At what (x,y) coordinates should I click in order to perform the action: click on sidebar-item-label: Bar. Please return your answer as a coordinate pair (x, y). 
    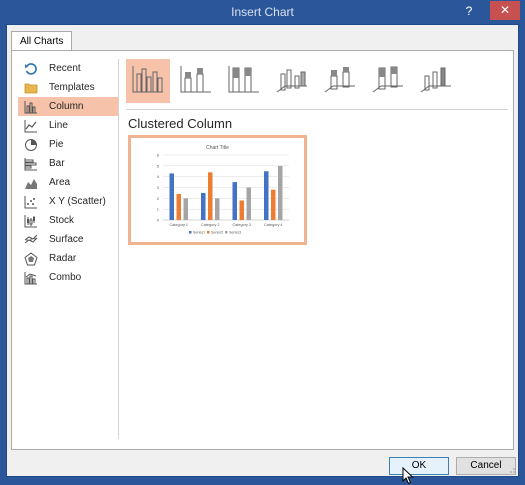
    Looking at the image, I should click on (57, 163).